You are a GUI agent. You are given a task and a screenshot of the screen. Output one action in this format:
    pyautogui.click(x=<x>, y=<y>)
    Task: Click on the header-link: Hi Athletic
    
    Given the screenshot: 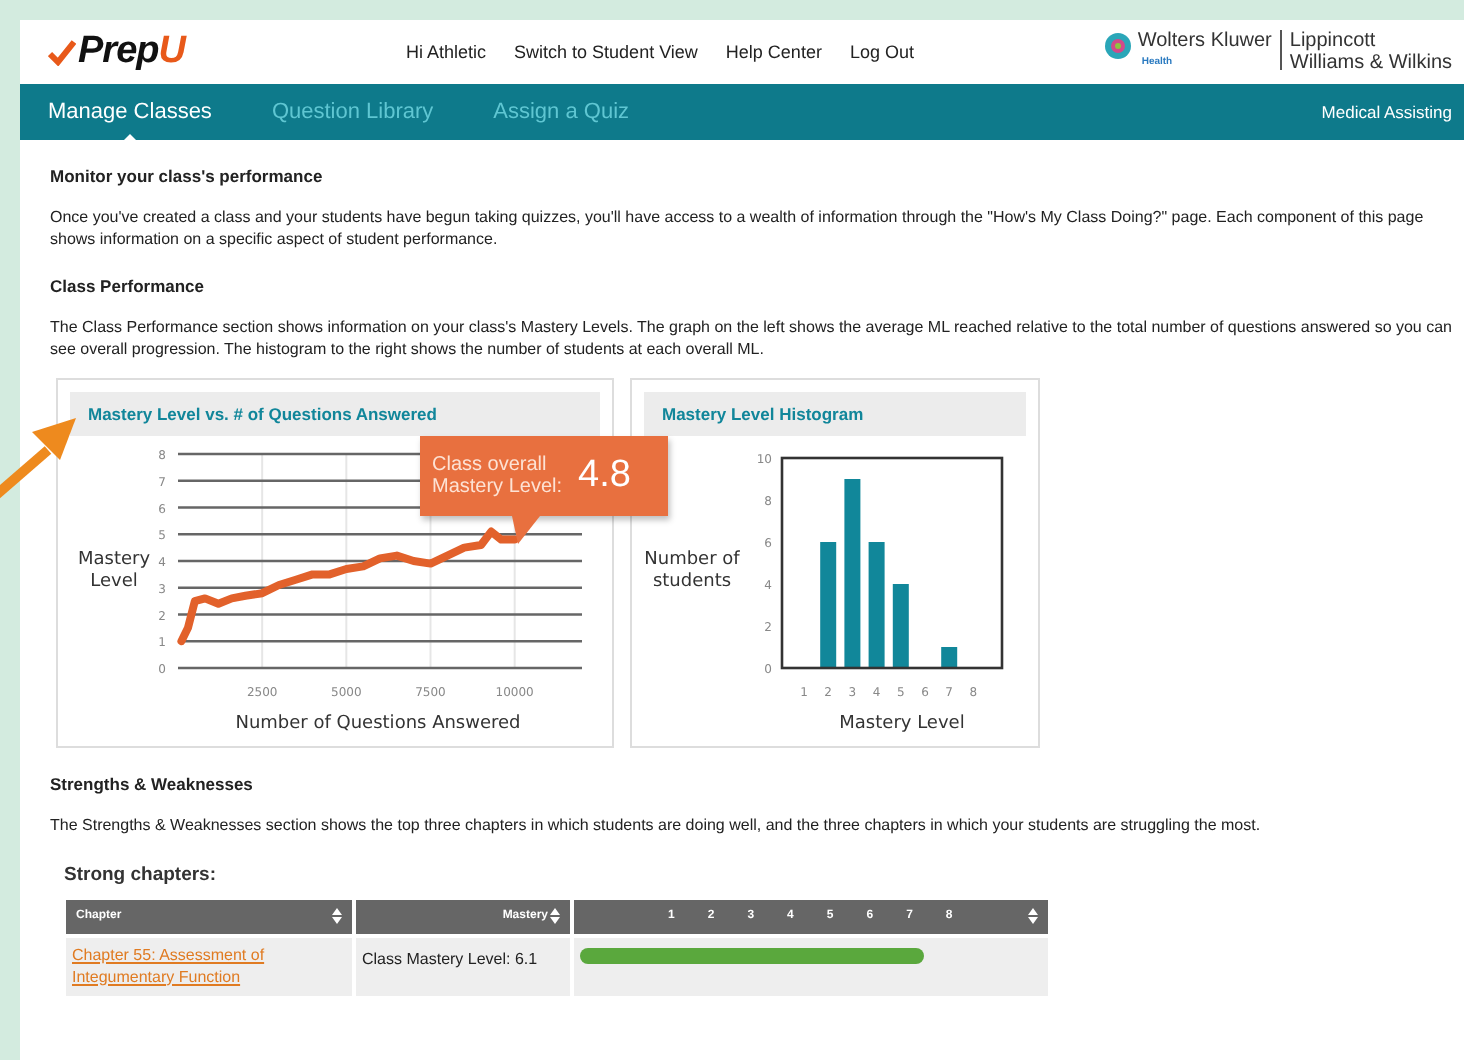 What is the action you would take?
    pyautogui.click(x=446, y=52)
    